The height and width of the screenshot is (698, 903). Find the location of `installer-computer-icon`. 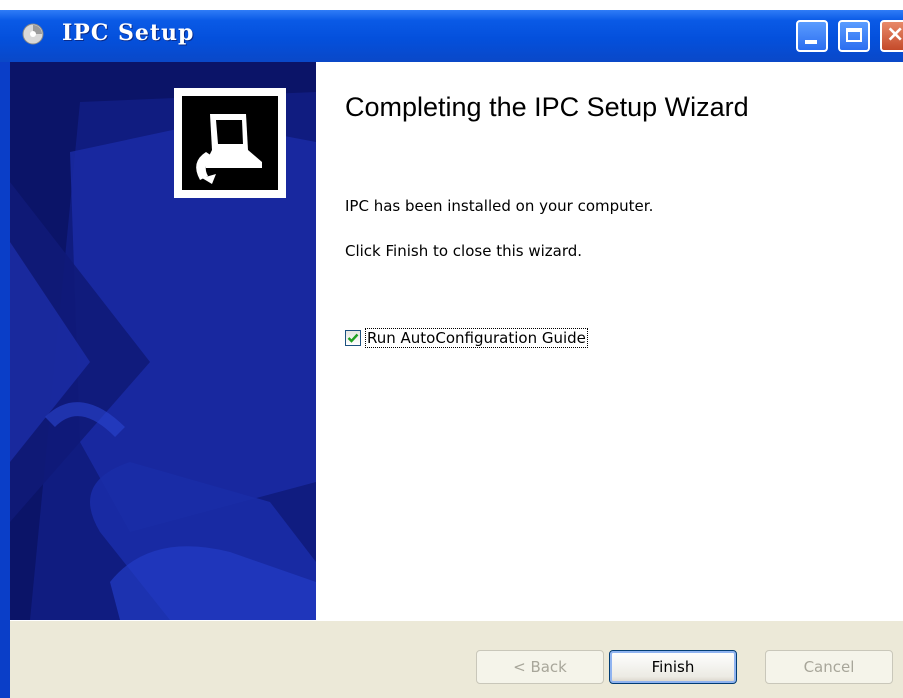

installer-computer-icon is located at coordinates (230, 143).